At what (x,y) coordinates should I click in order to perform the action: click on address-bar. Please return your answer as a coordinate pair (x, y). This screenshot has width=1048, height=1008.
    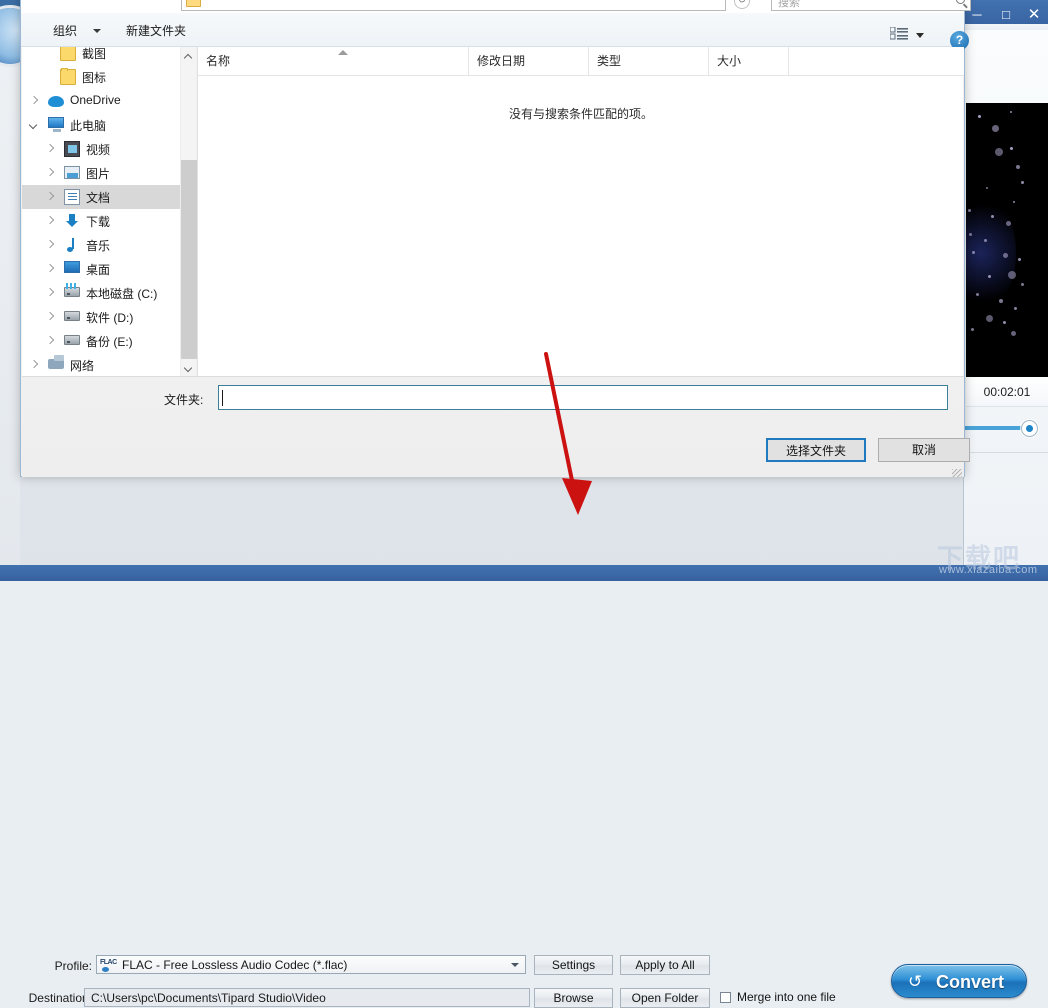
    Looking at the image, I should click on (453, 5).